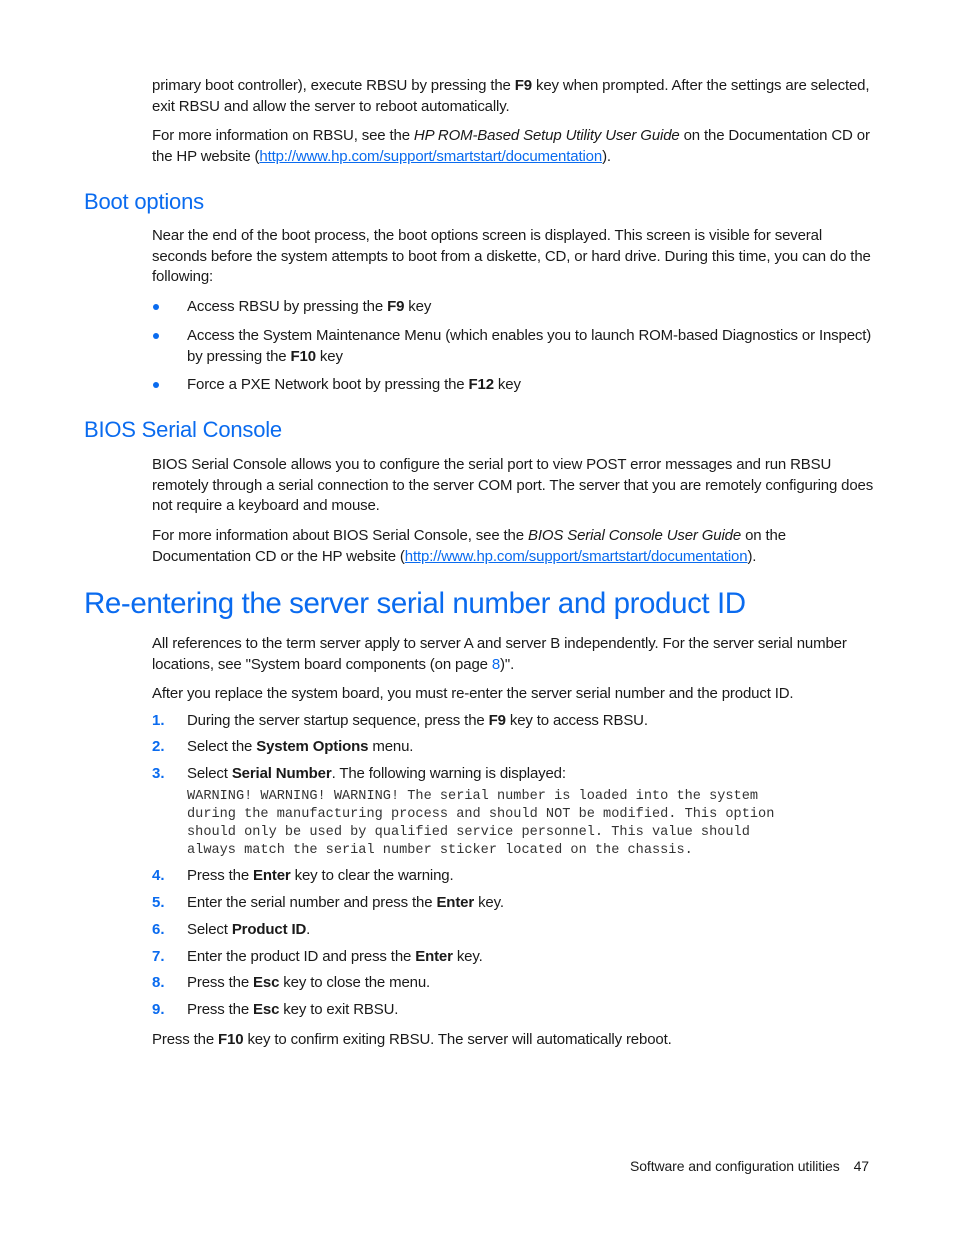 The height and width of the screenshot is (1235, 954). I want to click on step-number: 8., so click(158, 982).